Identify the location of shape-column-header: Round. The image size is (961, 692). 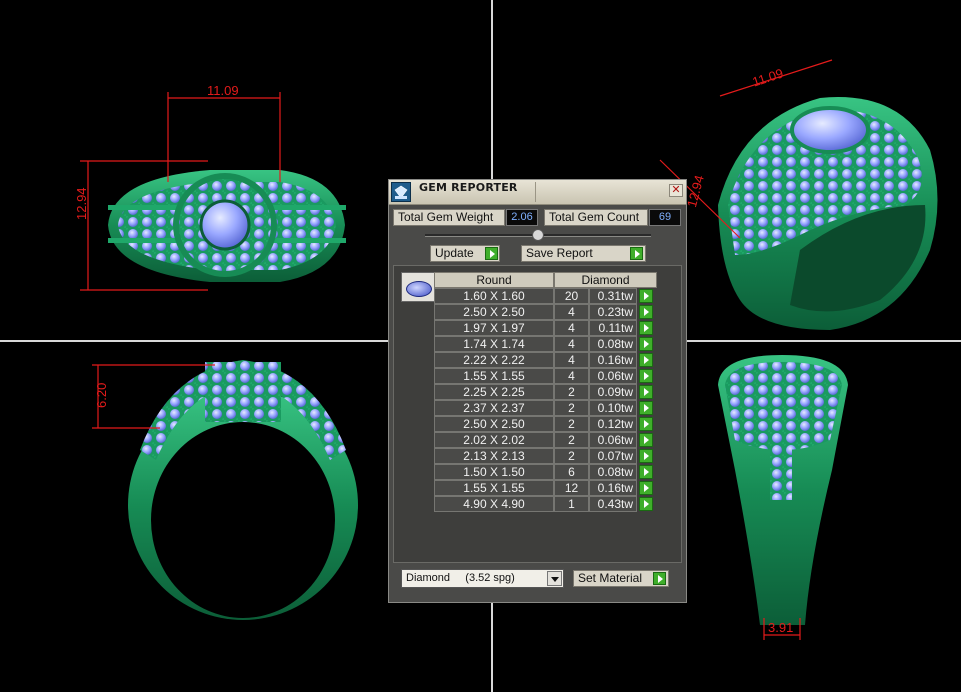
(494, 280).